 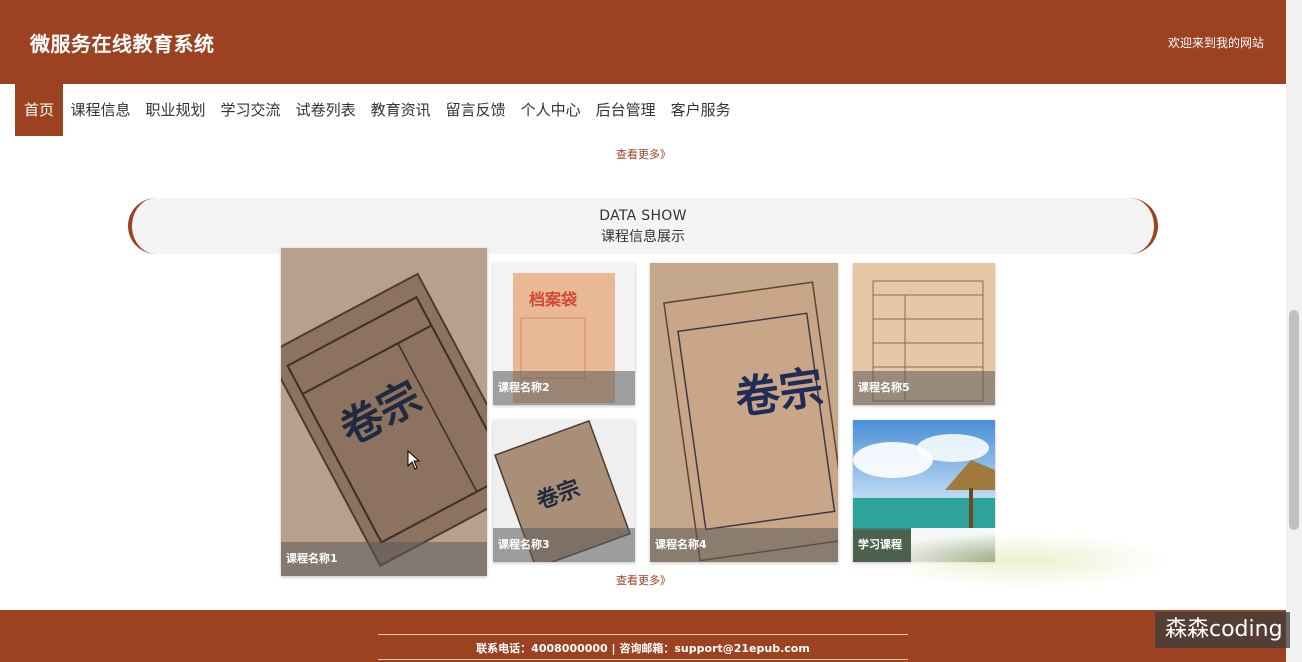 I want to click on nav-course-info: 课程信息, so click(x=100, y=110).